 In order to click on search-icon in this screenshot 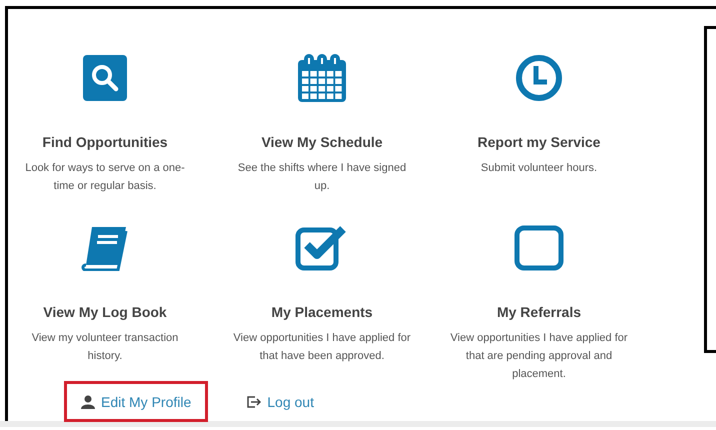, I will do `click(105, 78)`.